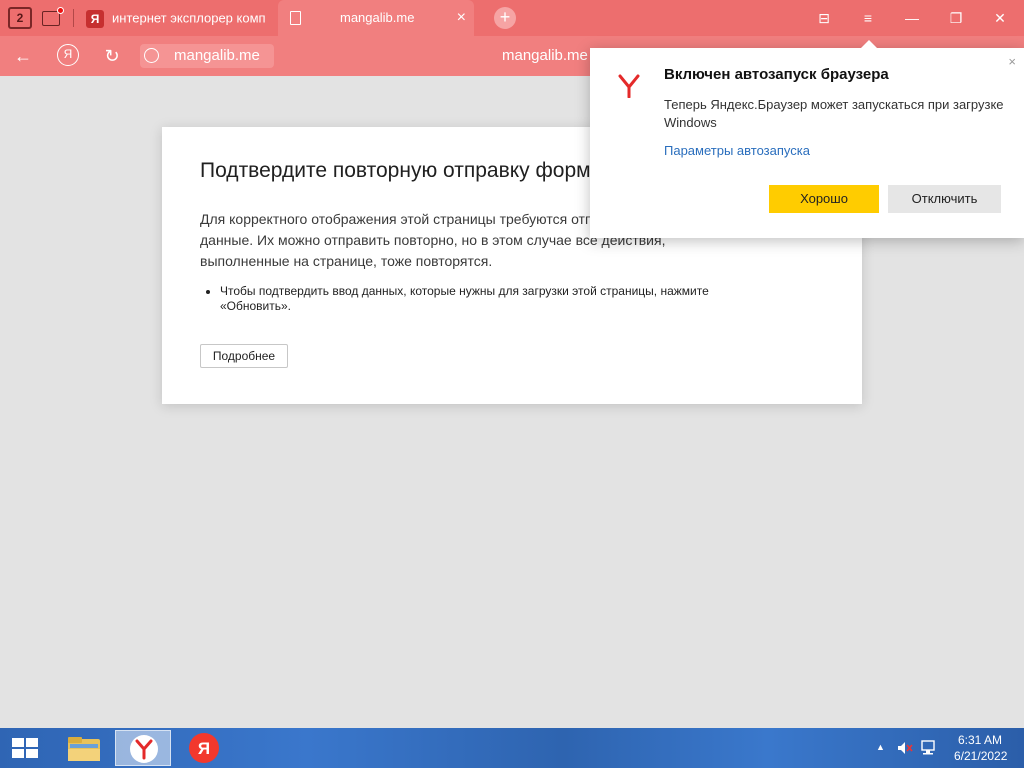  Describe the element at coordinates (980, 740) in the screenshot. I see `clock-time: 6:31 AM` at that location.